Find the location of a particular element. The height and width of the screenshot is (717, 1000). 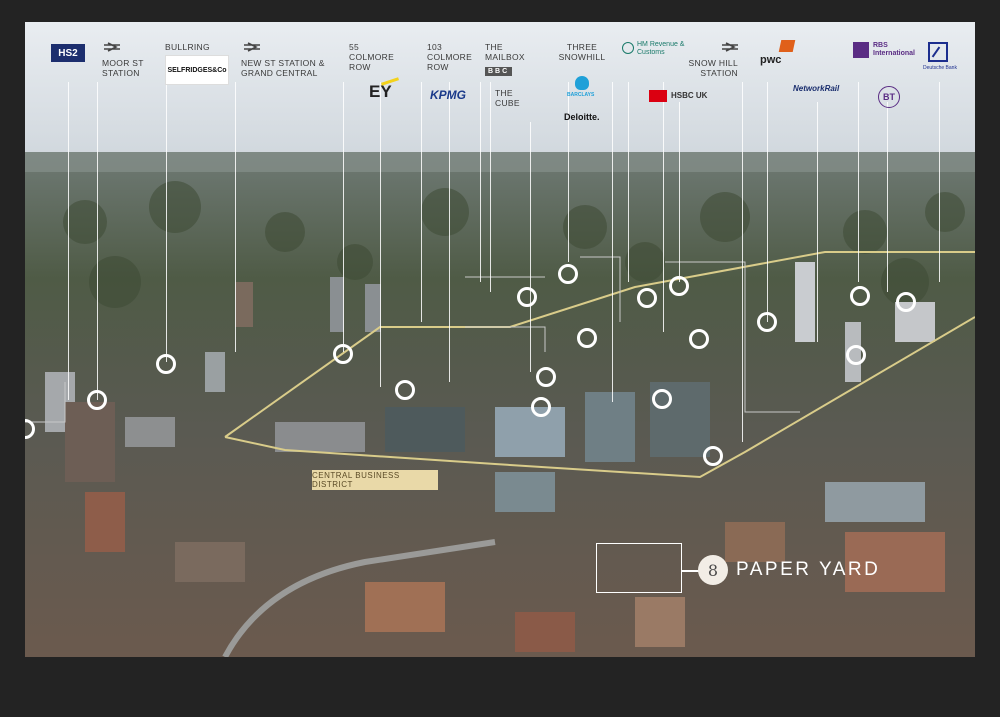

ey-logo: EY is located at coordinates (380, 91).